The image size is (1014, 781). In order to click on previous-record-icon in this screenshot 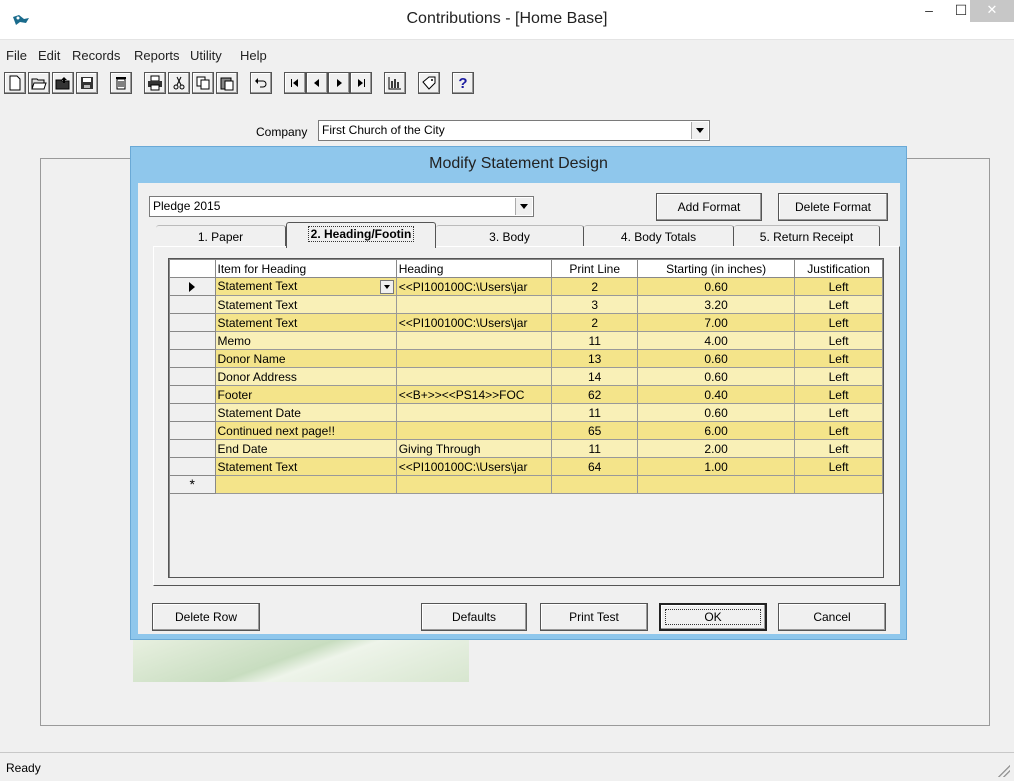, I will do `click(317, 83)`.